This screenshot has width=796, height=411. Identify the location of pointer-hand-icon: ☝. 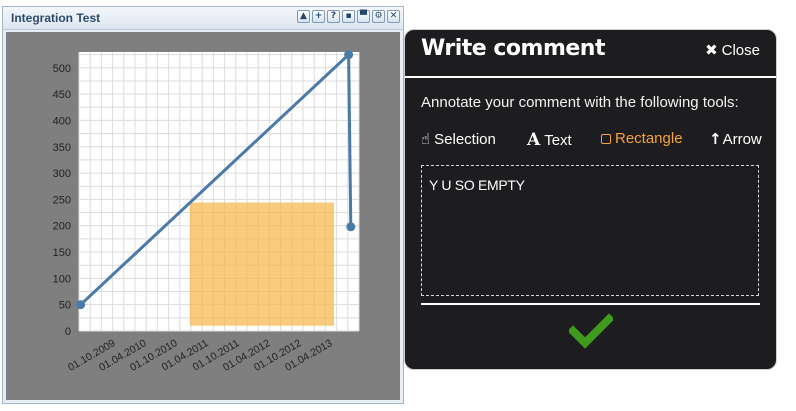
(426, 139).